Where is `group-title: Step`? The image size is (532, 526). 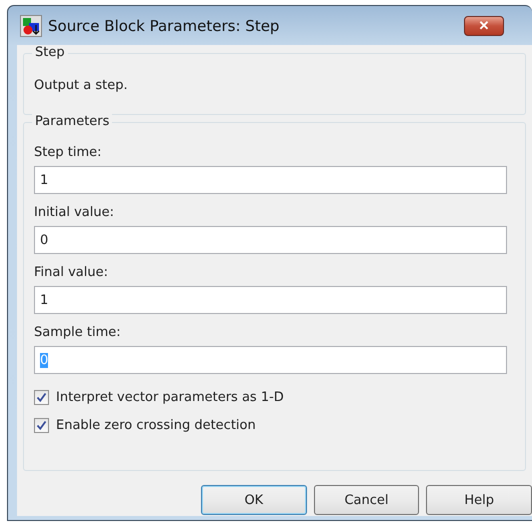 group-title: Step is located at coordinates (50, 52).